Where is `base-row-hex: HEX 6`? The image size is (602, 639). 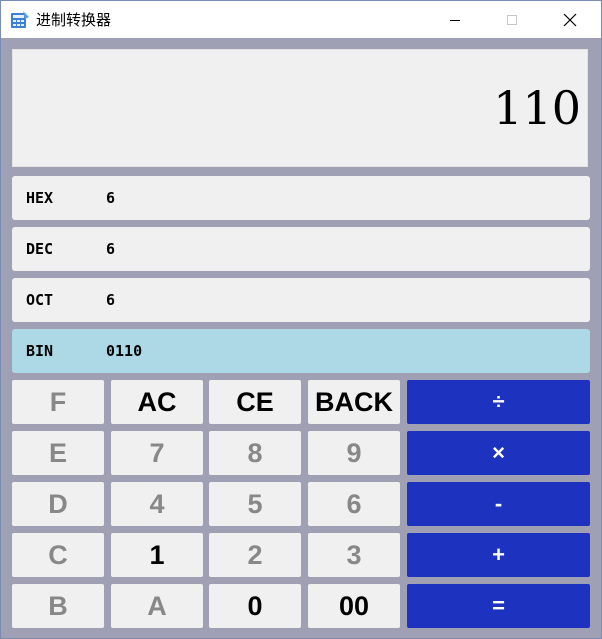
base-row-hex: HEX 6 is located at coordinates (301, 198).